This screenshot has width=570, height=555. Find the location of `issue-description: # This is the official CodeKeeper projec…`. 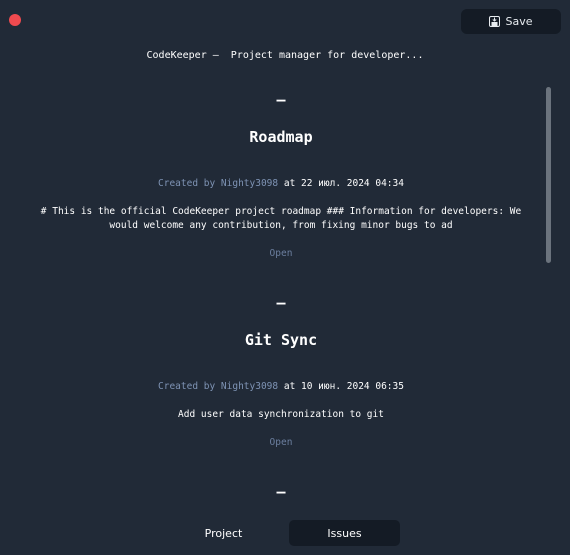

issue-description: # This is the official CodeKeeper projec… is located at coordinates (281, 218).